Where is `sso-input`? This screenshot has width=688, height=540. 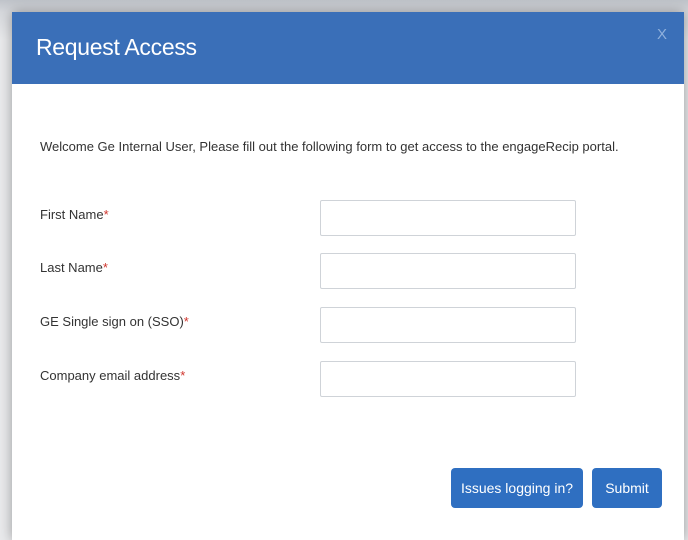
sso-input is located at coordinates (448, 325).